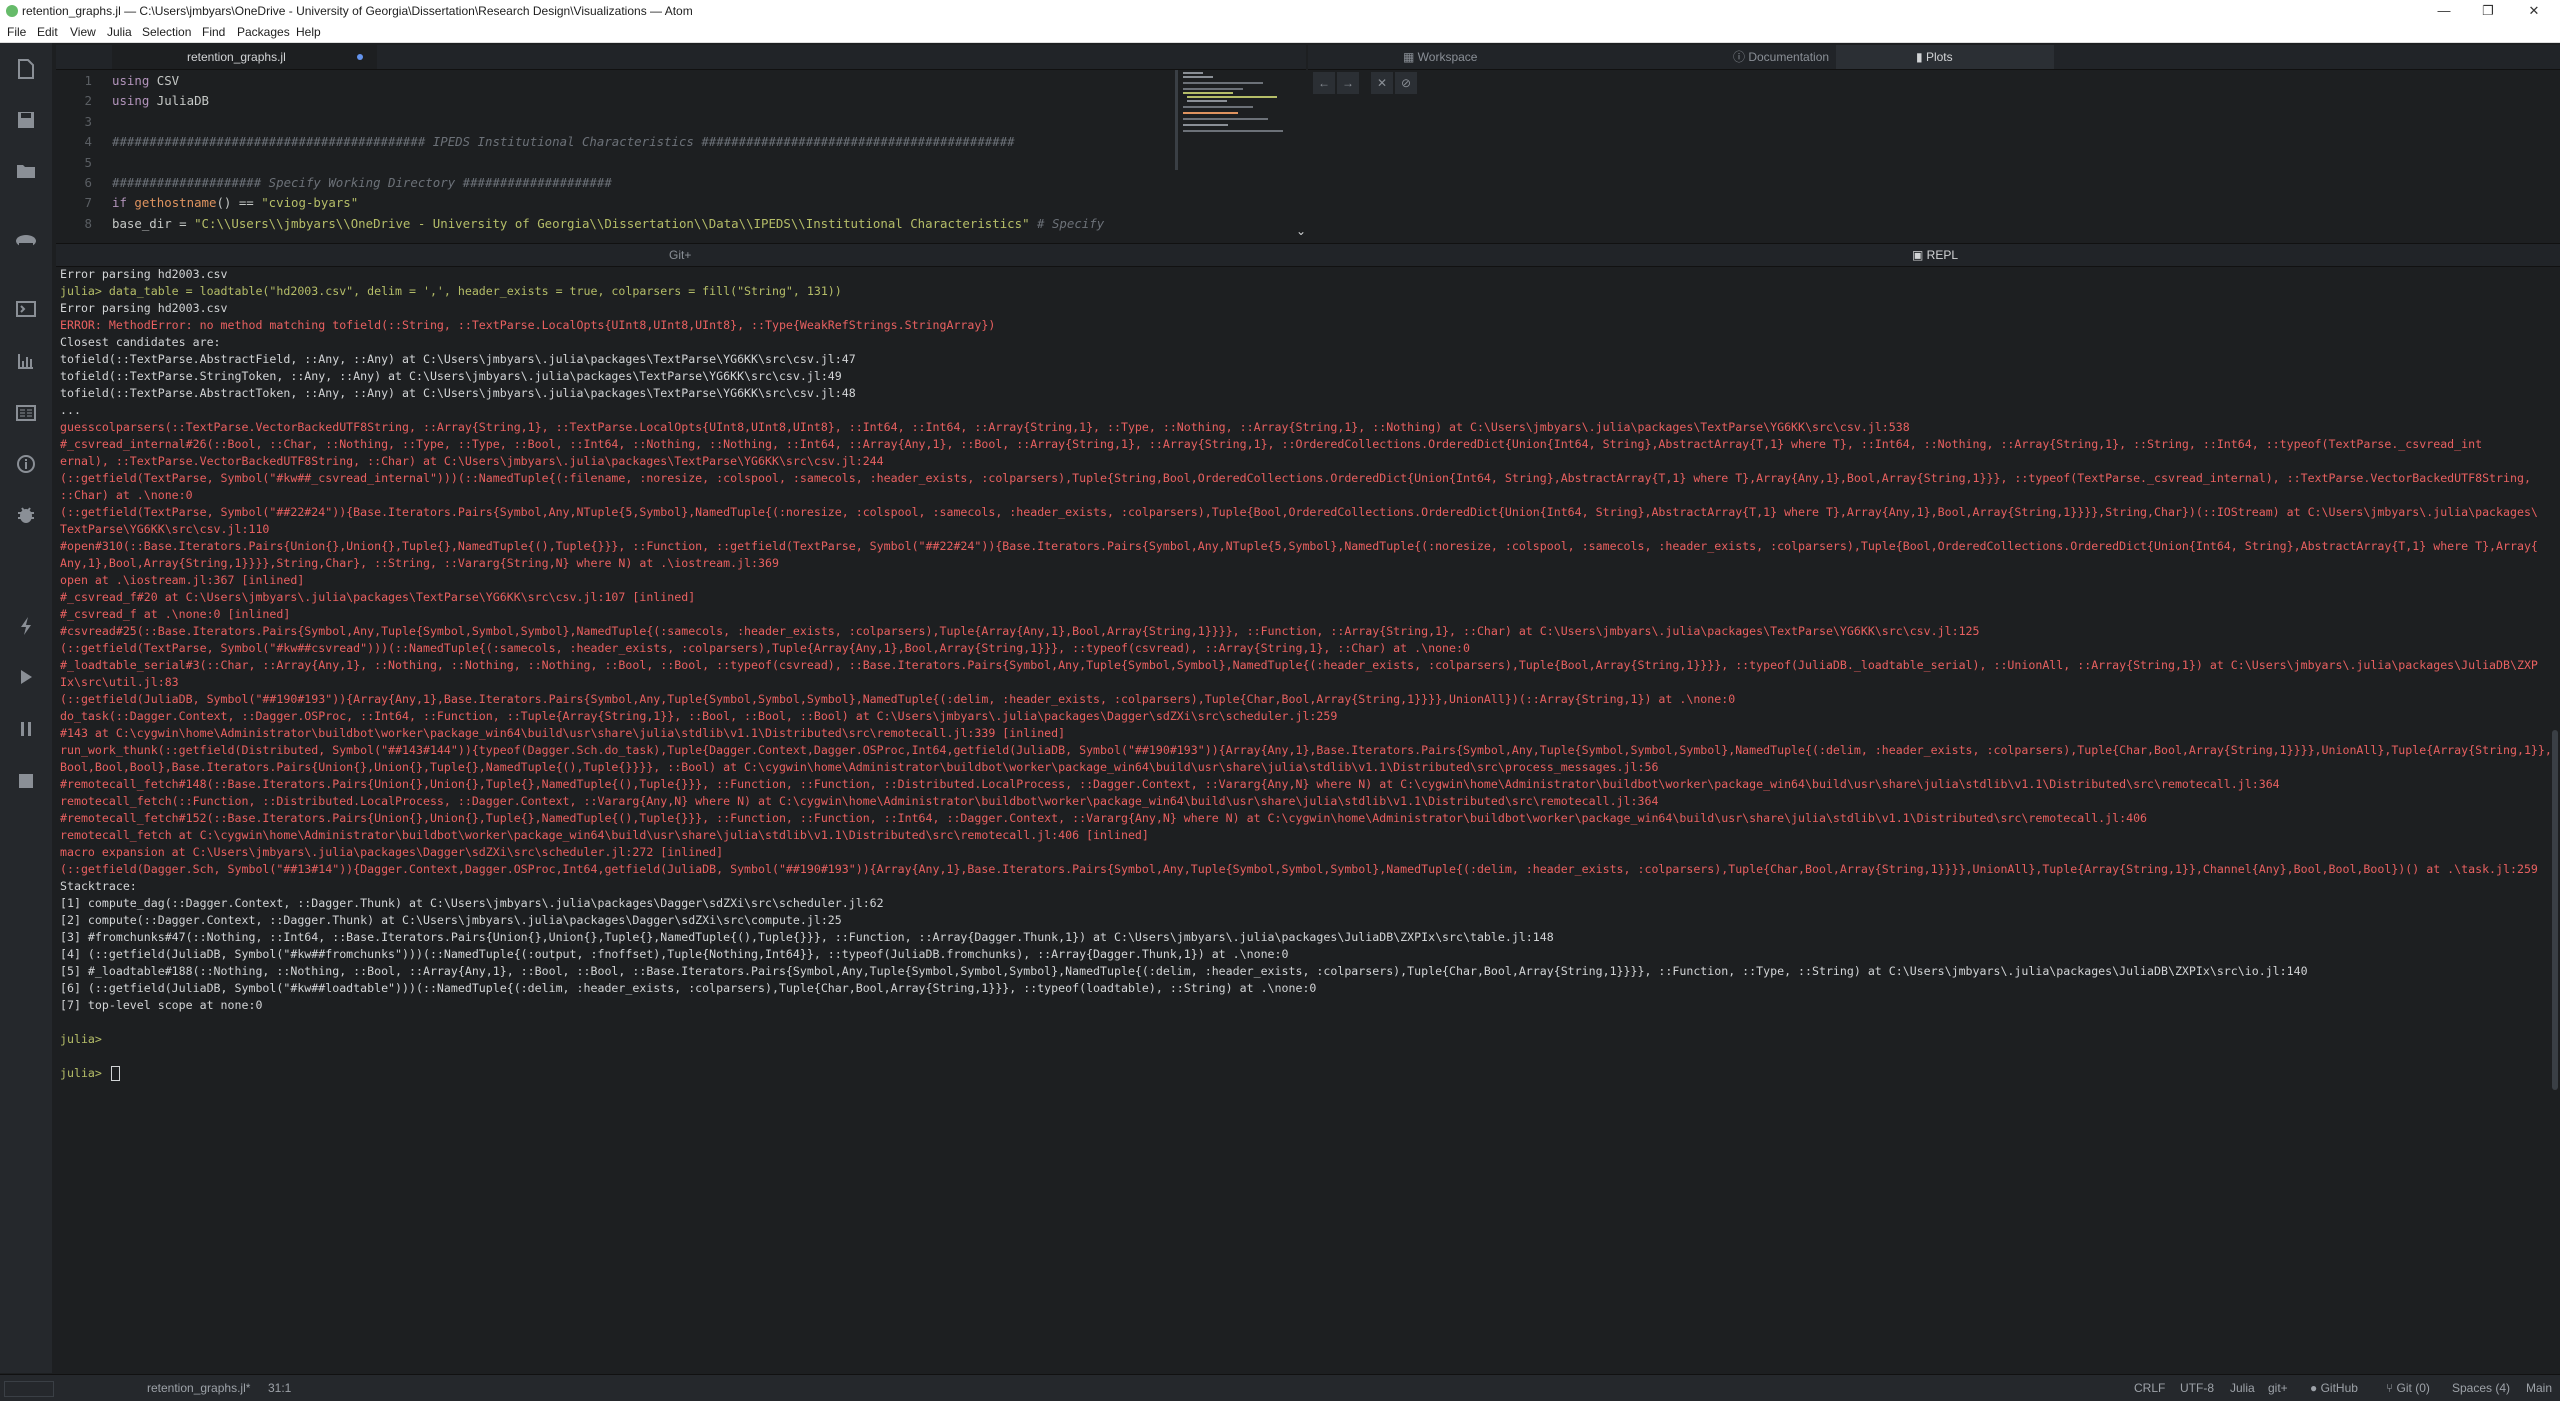 Image resolution: width=2560 pixels, height=1401 pixels. What do you see at coordinates (26, 626) in the screenshot?
I see `run-icon` at bounding box center [26, 626].